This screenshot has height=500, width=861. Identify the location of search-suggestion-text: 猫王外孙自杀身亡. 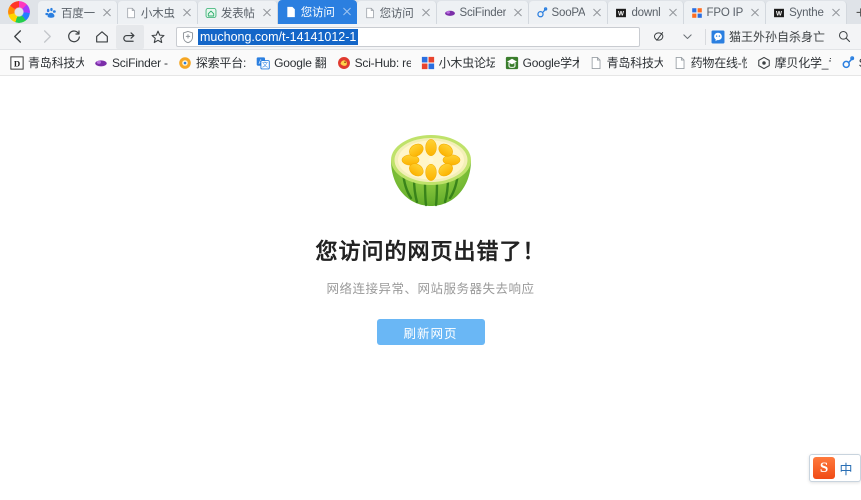
(776, 37).